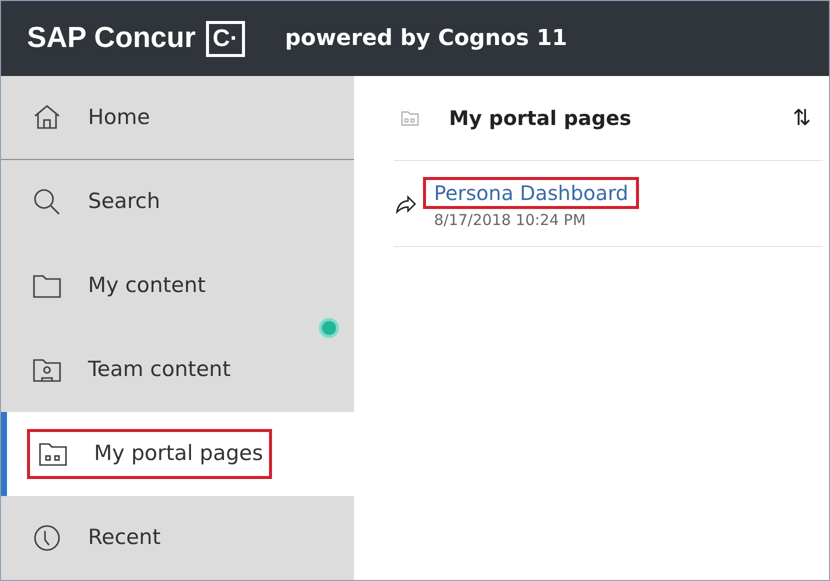  I want to click on logo-mark: C·, so click(225, 38).